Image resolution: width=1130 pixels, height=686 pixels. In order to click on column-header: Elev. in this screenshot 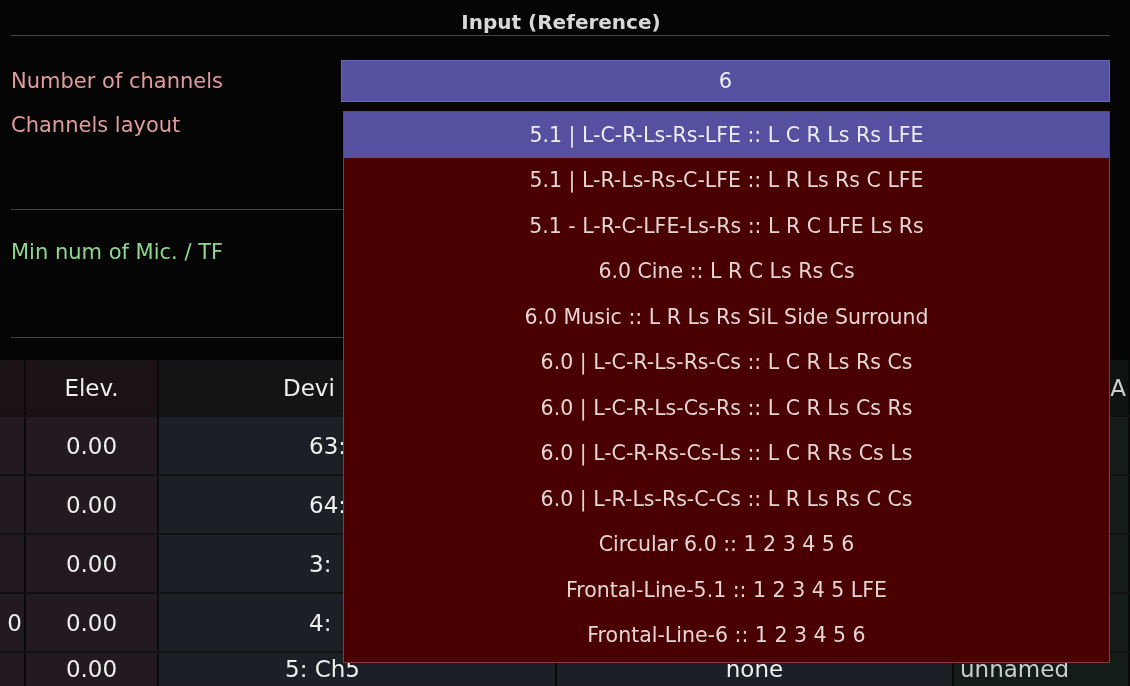, I will do `click(92, 387)`.